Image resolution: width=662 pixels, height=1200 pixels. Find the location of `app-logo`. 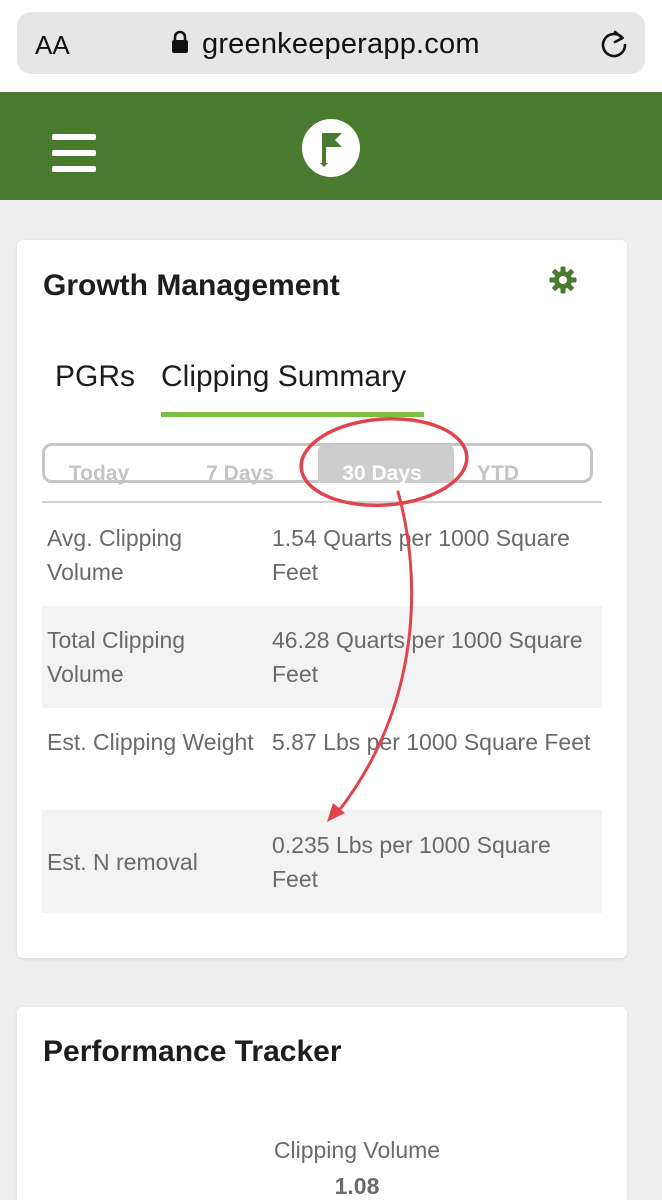

app-logo is located at coordinates (331, 148).